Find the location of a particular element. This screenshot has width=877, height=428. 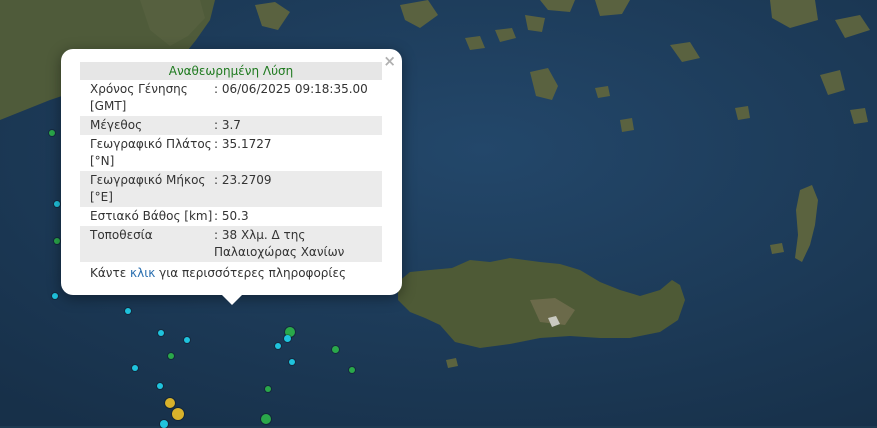

table-row: Γεωγραφικό Πλάτος [°N] : 35.1727 is located at coordinates (231, 153).